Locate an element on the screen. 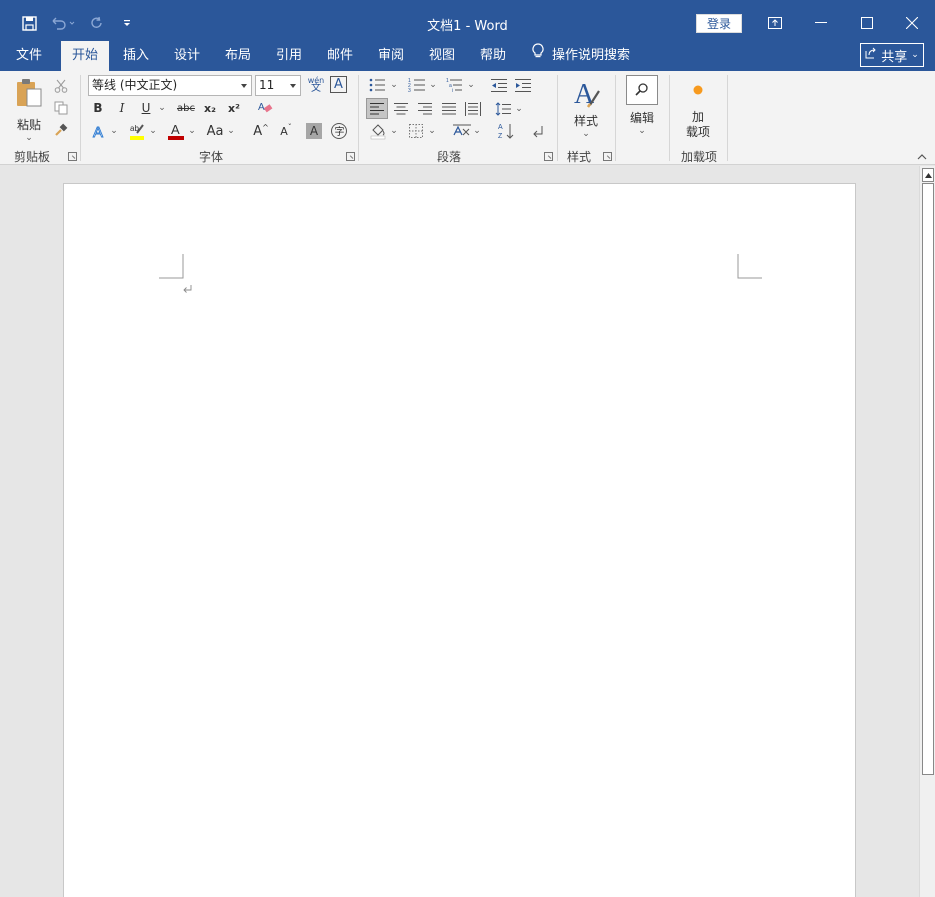 Image resolution: width=935 pixels, height=897 pixels. shading-dropdown: ⌄ is located at coordinates (394, 131).